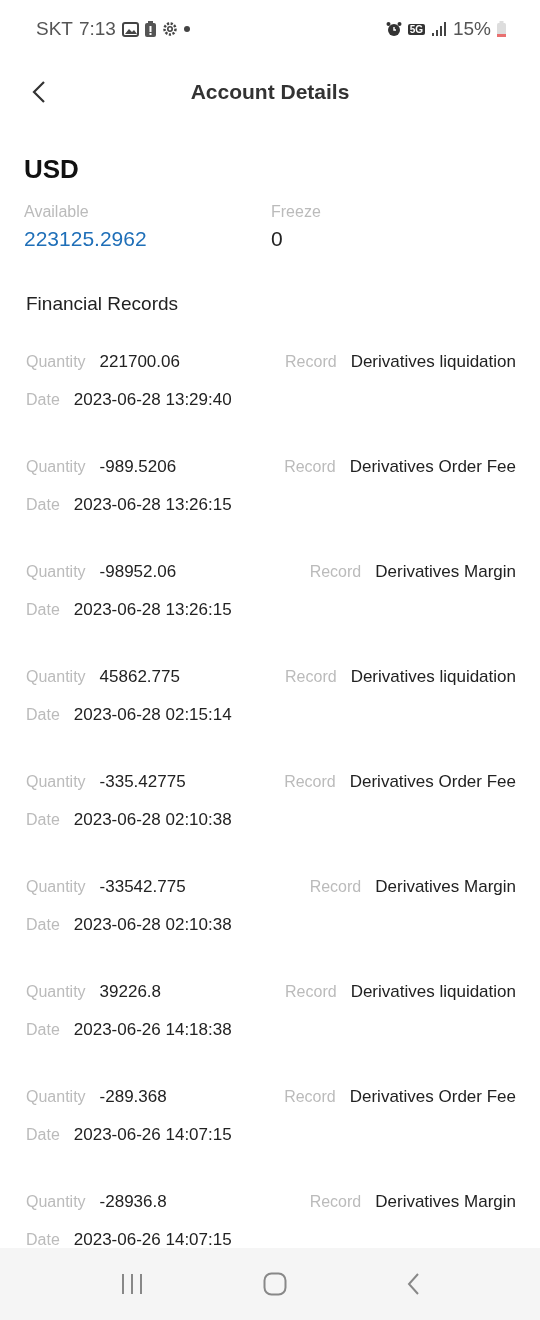 The width and height of the screenshot is (540, 1320). Describe the element at coordinates (133, 1201) in the screenshot. I see `quantity-value: -28936.8` at that location.